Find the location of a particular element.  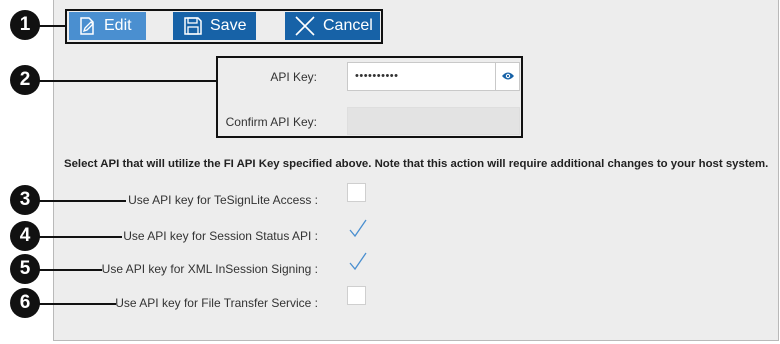

checkbox-tesignlite is located at coordinates (356, 192).